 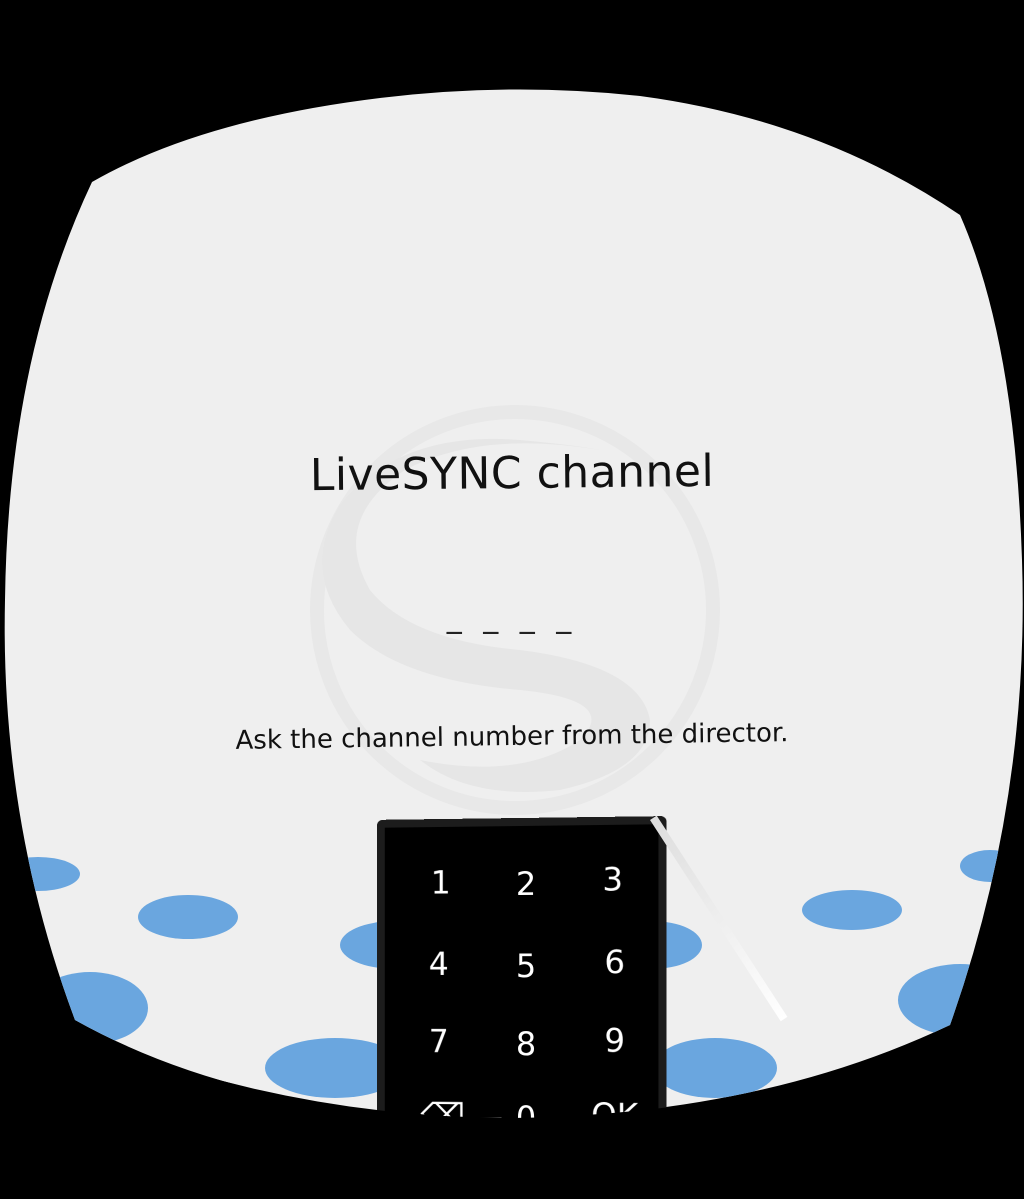 I want to click on key-0: 0, so click(x=526, y=1105).